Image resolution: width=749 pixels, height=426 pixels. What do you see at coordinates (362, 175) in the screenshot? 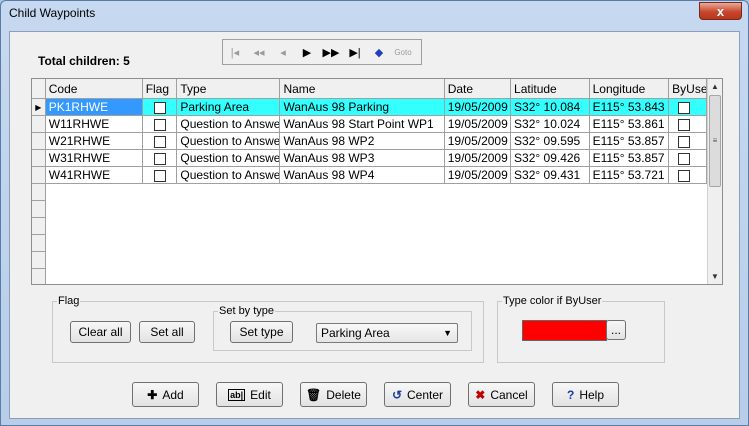
I see `cell-name: WanAus 98 WP4` at bounding box center [362, 175].